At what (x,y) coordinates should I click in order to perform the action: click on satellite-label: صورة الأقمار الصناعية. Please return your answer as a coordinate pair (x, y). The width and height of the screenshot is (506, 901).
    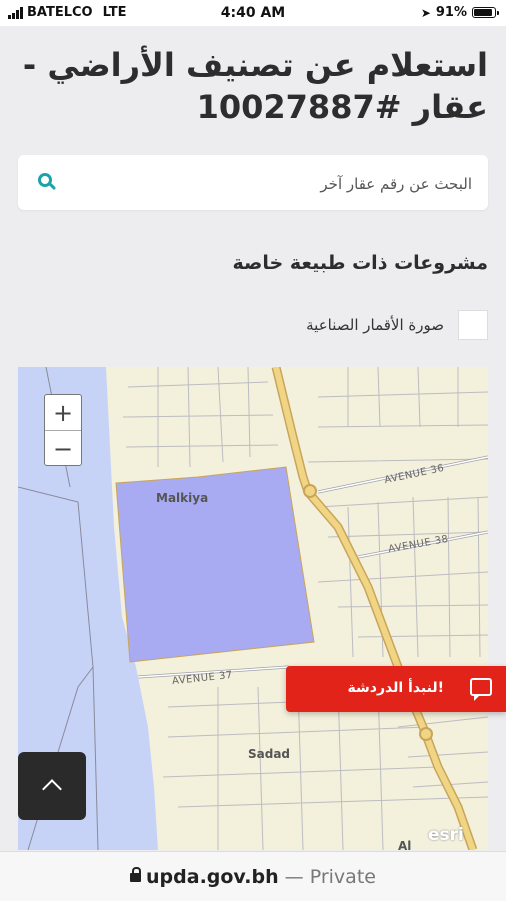
    Looking at the image, I should click on (375, 325).